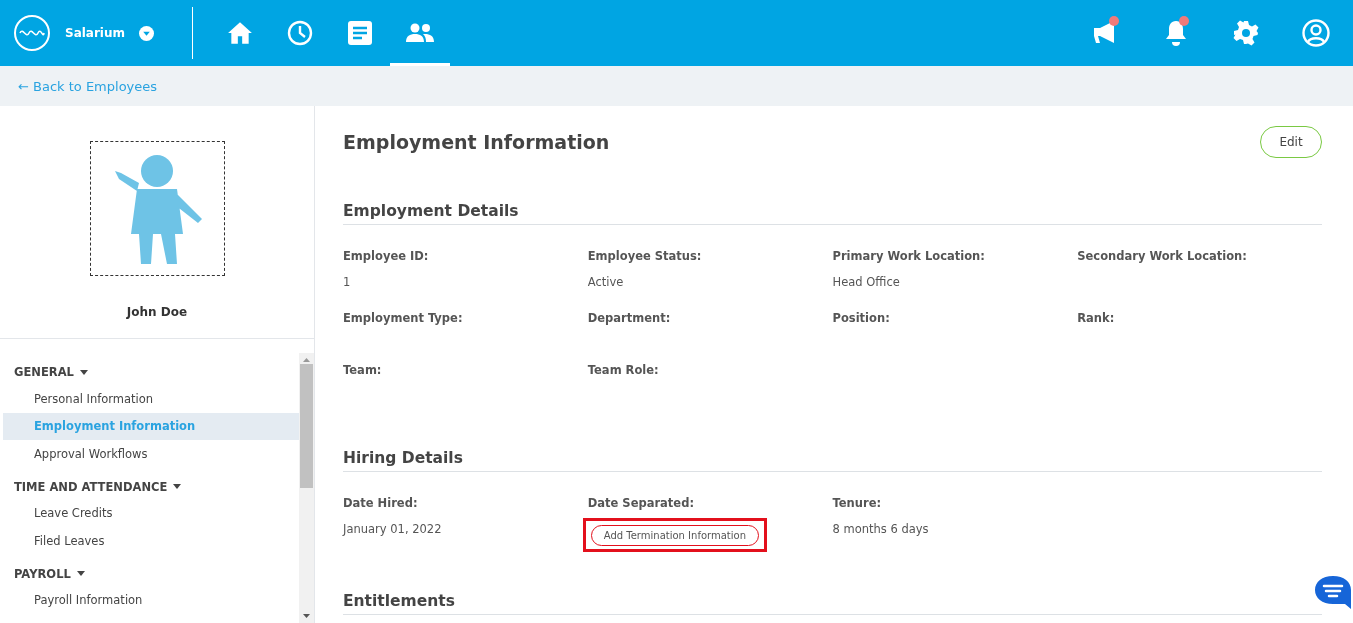  Describe the element at coordinates (832, 213) in the screenshot. I see `section-title: Employment Details` at that location.